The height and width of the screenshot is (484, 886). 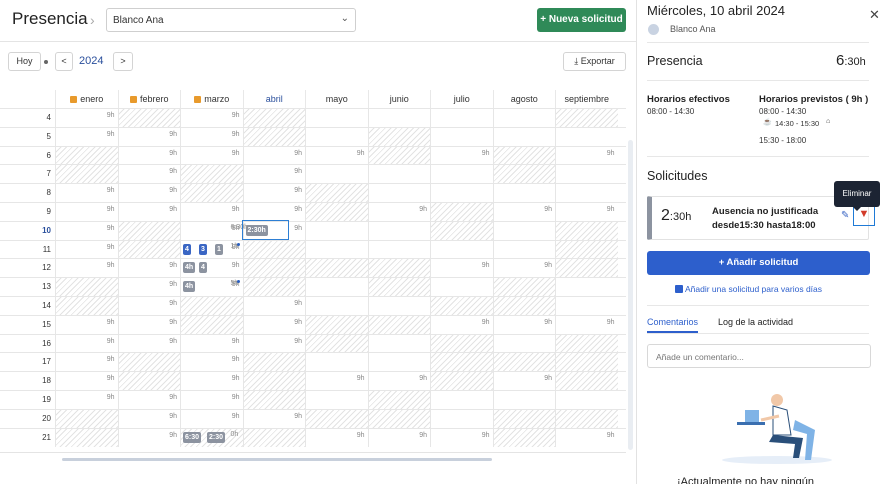 What do you see at coordinates (149, 99) in the screenshot?
I see `month-header-febrero: febrero` at bounding box center [149, 99].